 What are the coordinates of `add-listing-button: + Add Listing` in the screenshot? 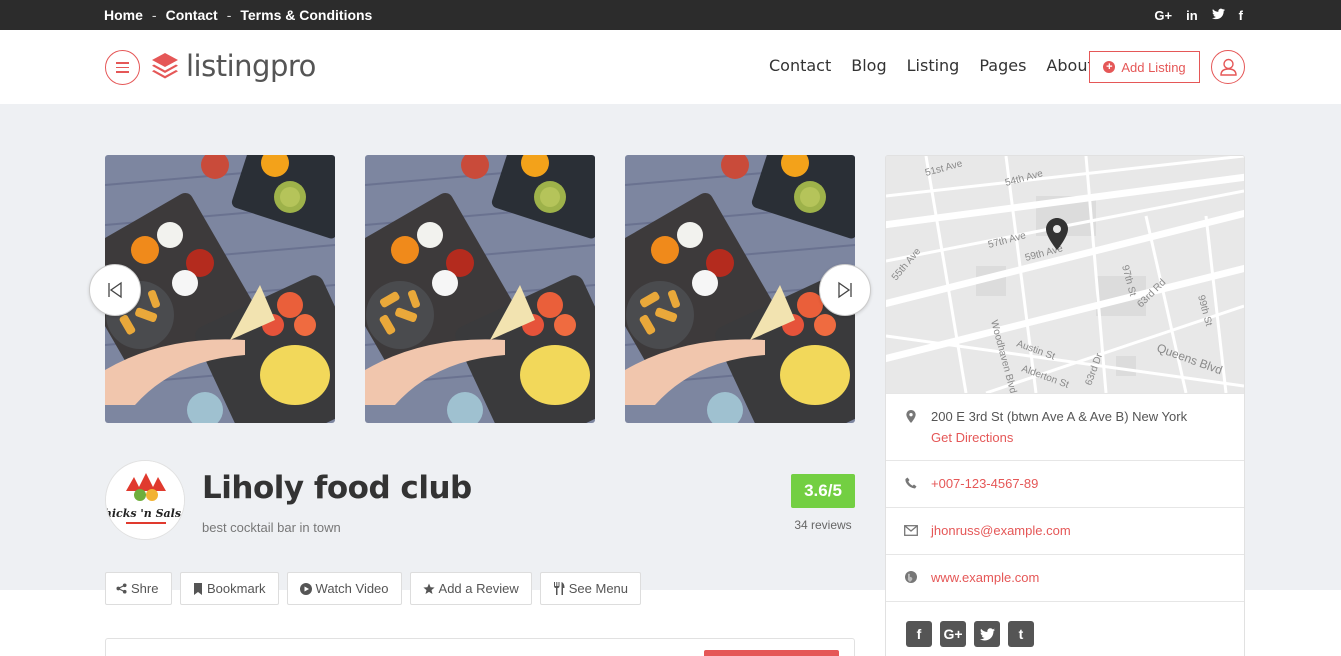 It's located at (1144, 67).